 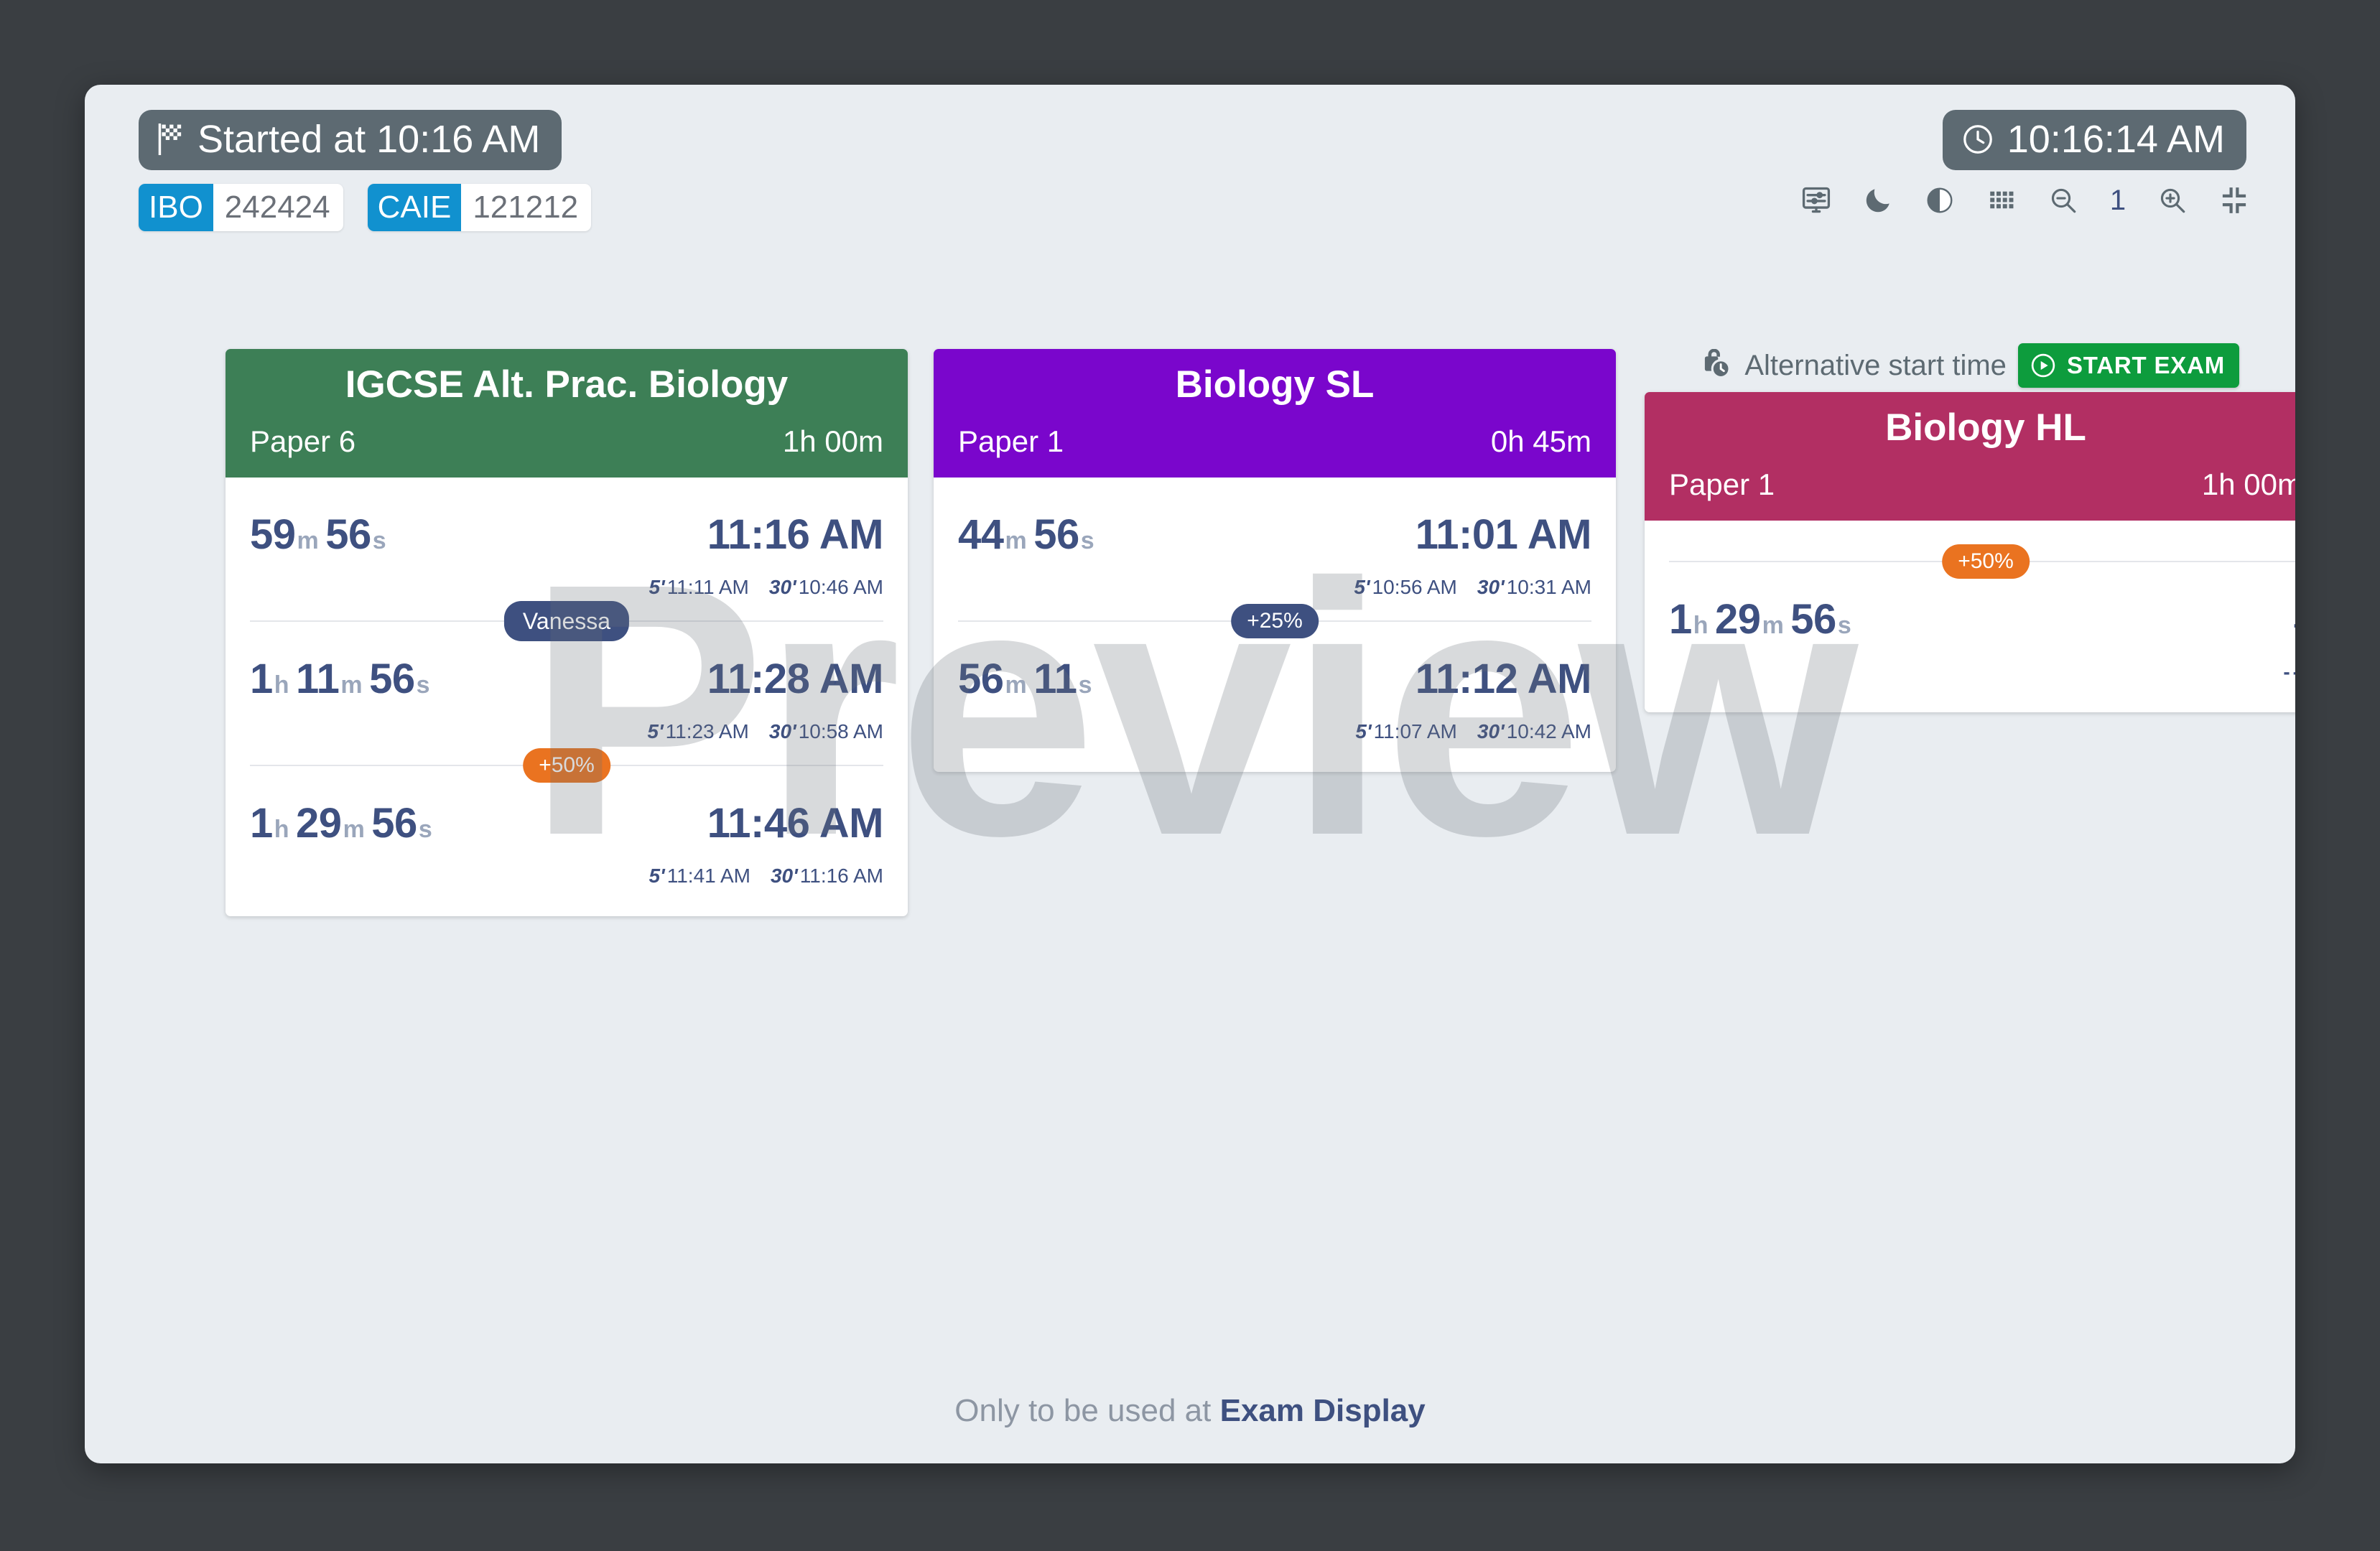 I want to click on card-body: +50% 1h29m56s - --, so click(x=1970, y=628).